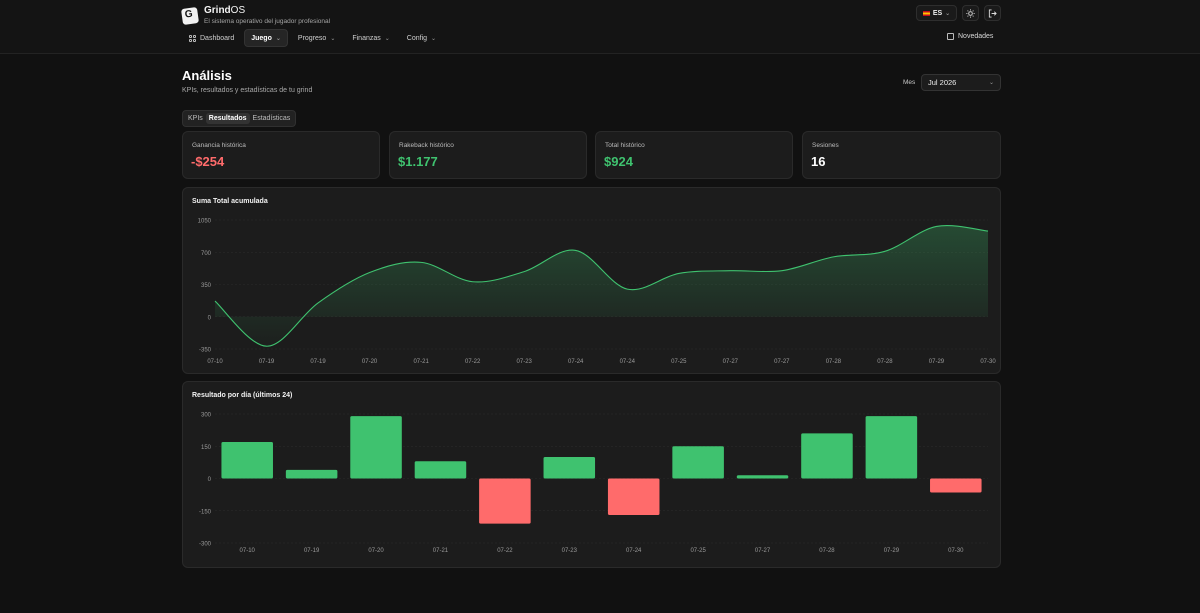 The width and height of the screenshot is (1200, 613). What do you see at coordinates (370, 362) in the screenshot?
I see `x-tick-label: 07-20` at bounding box center [370, 362].